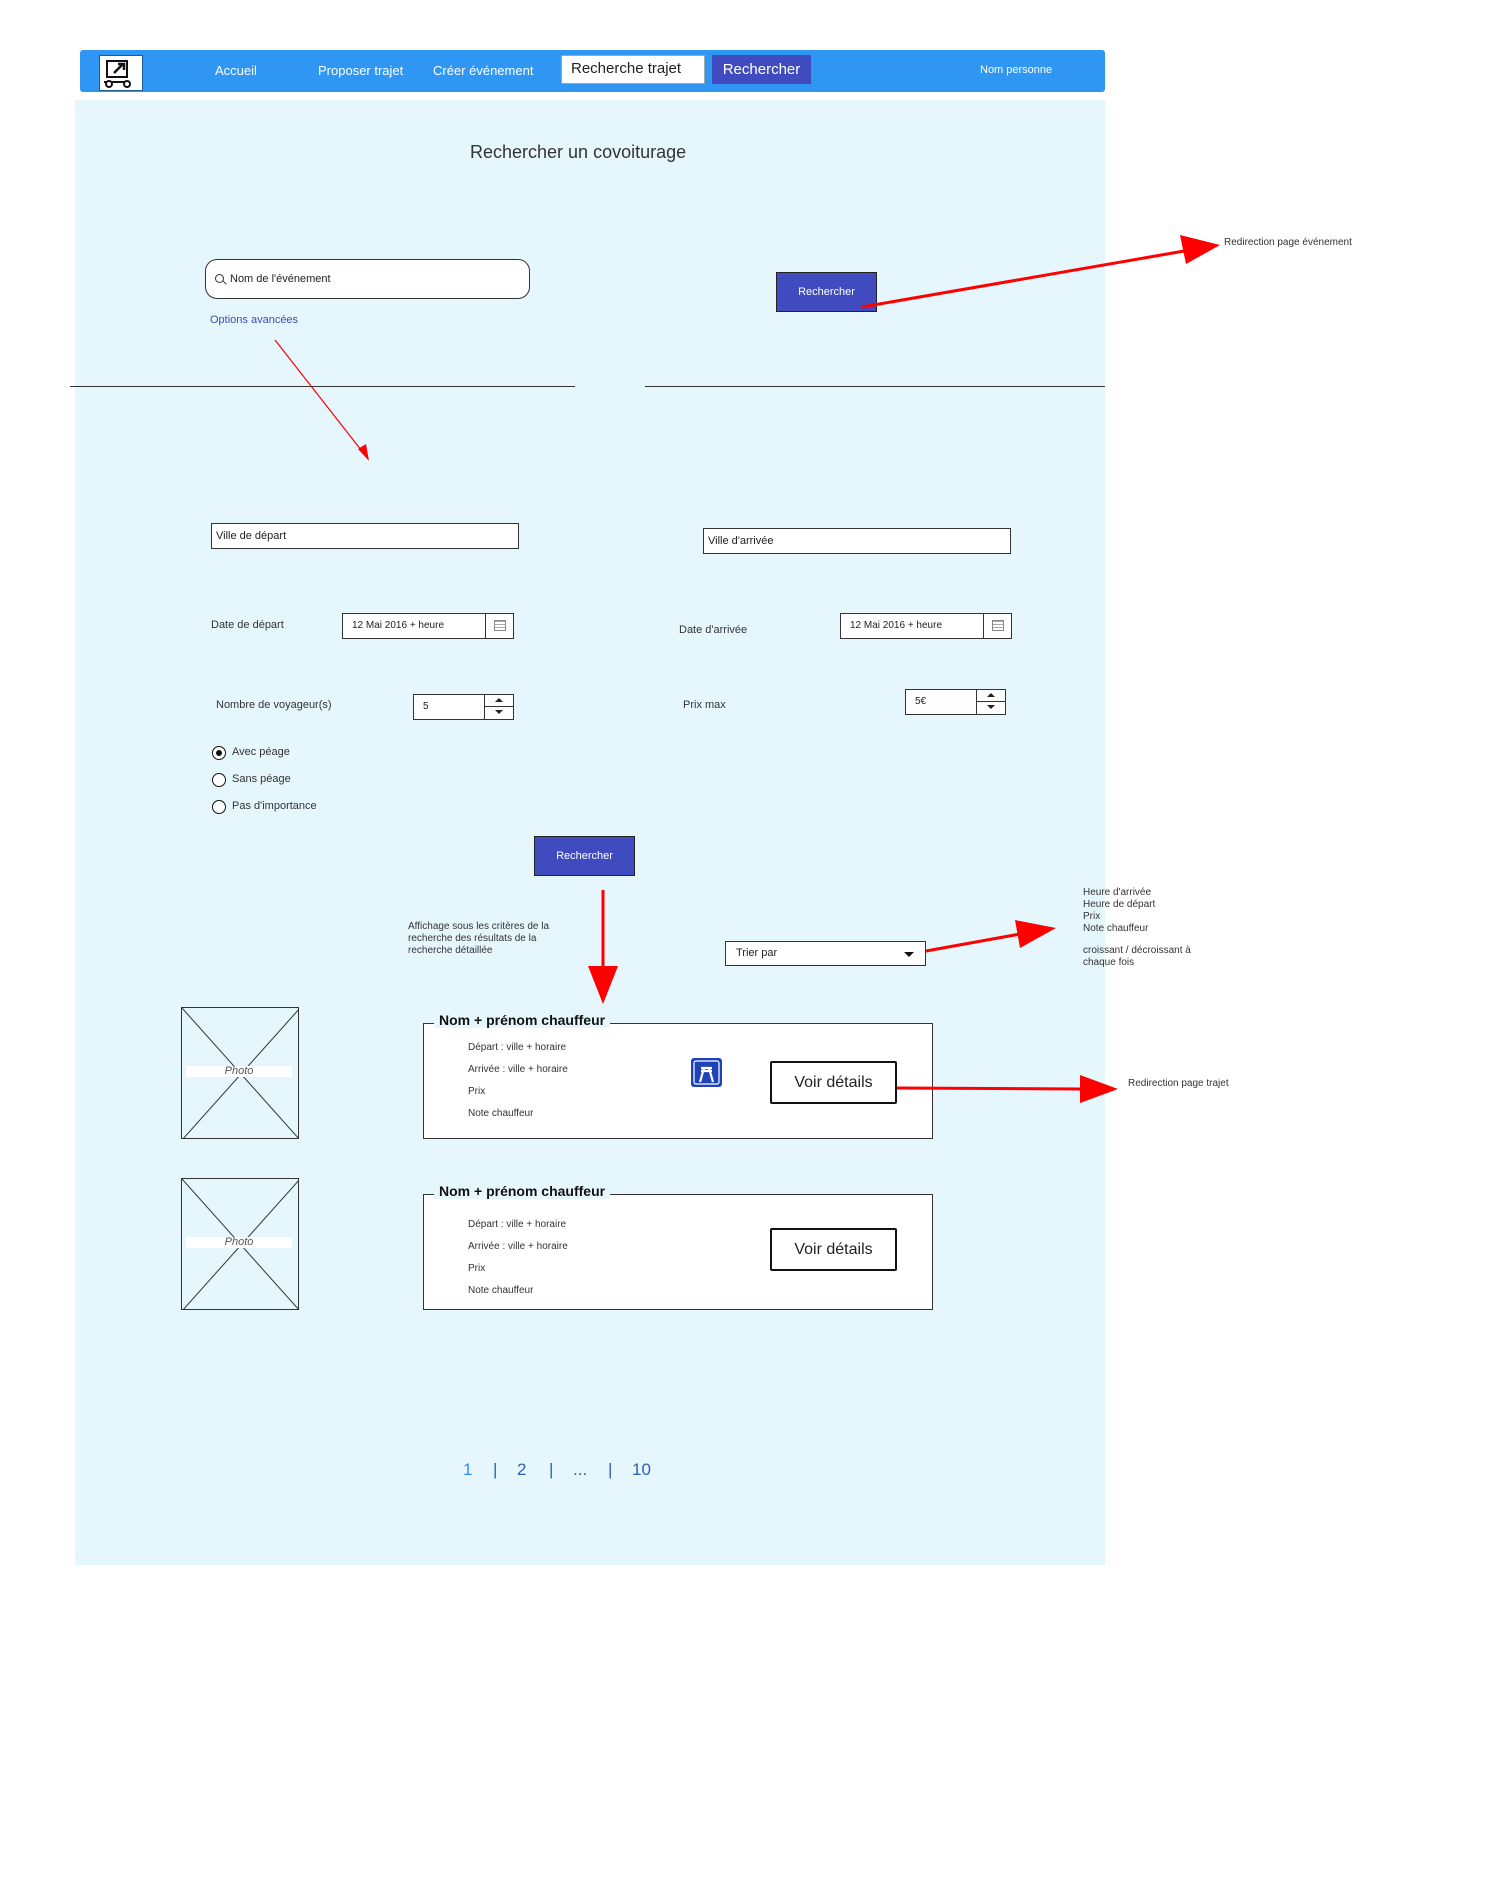 The width and height of the screenshot is (1505, 1899). What do you see at coordinates (1040, 272) in the screenshot?
I see `arrow-to-event-redirect` at bounding box center [1040, 272].